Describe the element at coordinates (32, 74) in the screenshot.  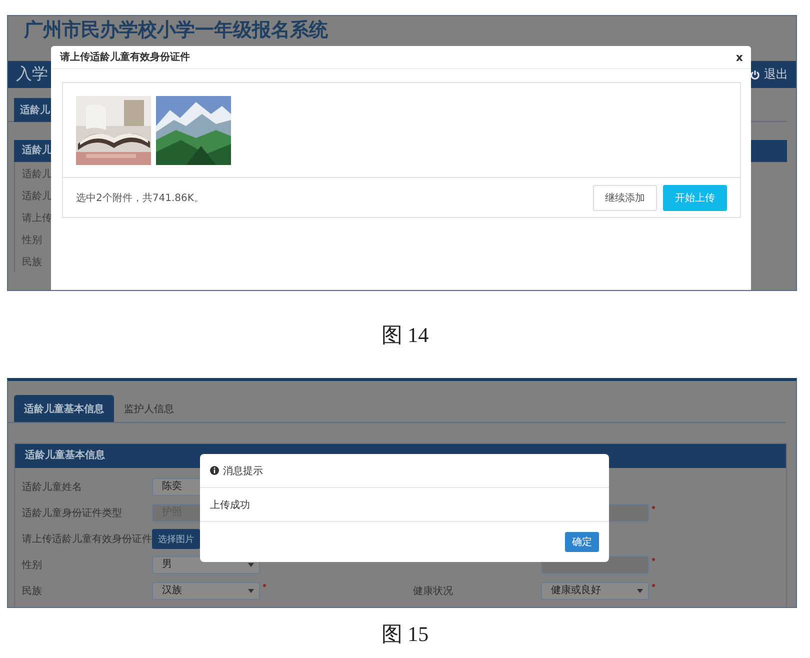
I see `nav-label: 入学` at that location.